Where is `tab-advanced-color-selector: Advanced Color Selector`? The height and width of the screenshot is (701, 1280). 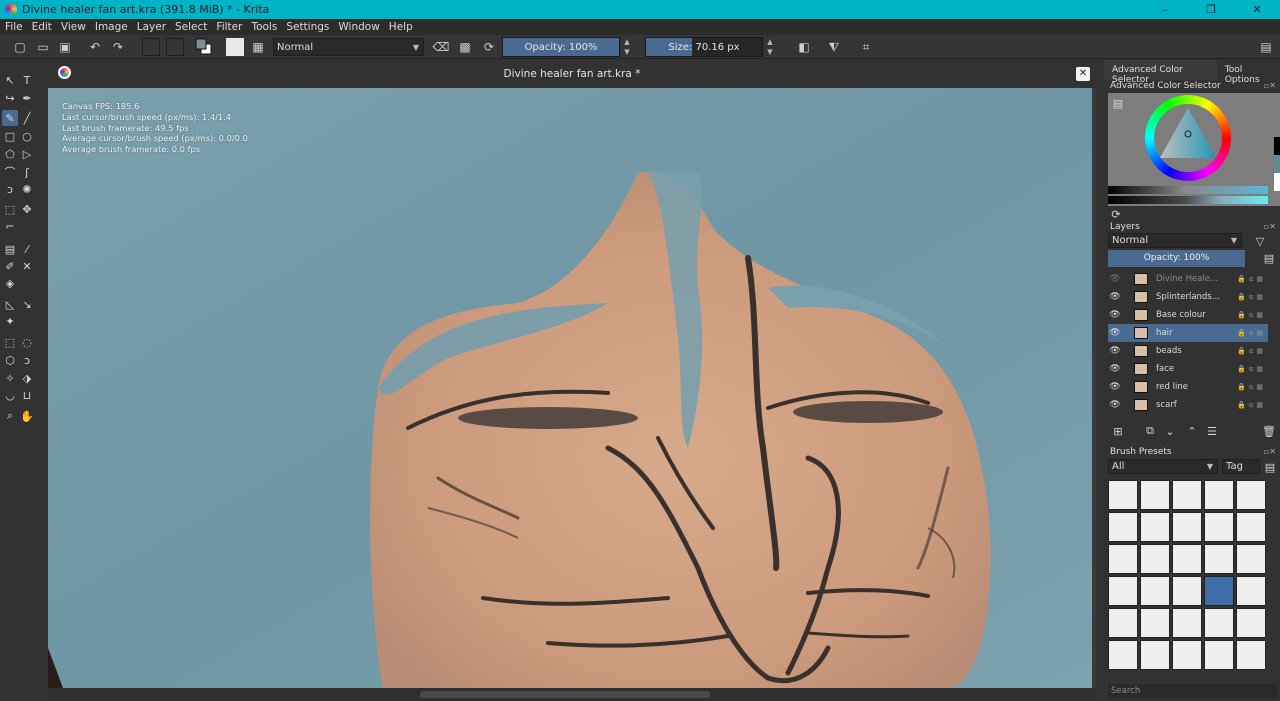
tab-advanced-color-selector: Advanced Color Selector is located at coordinates (1160, 72).